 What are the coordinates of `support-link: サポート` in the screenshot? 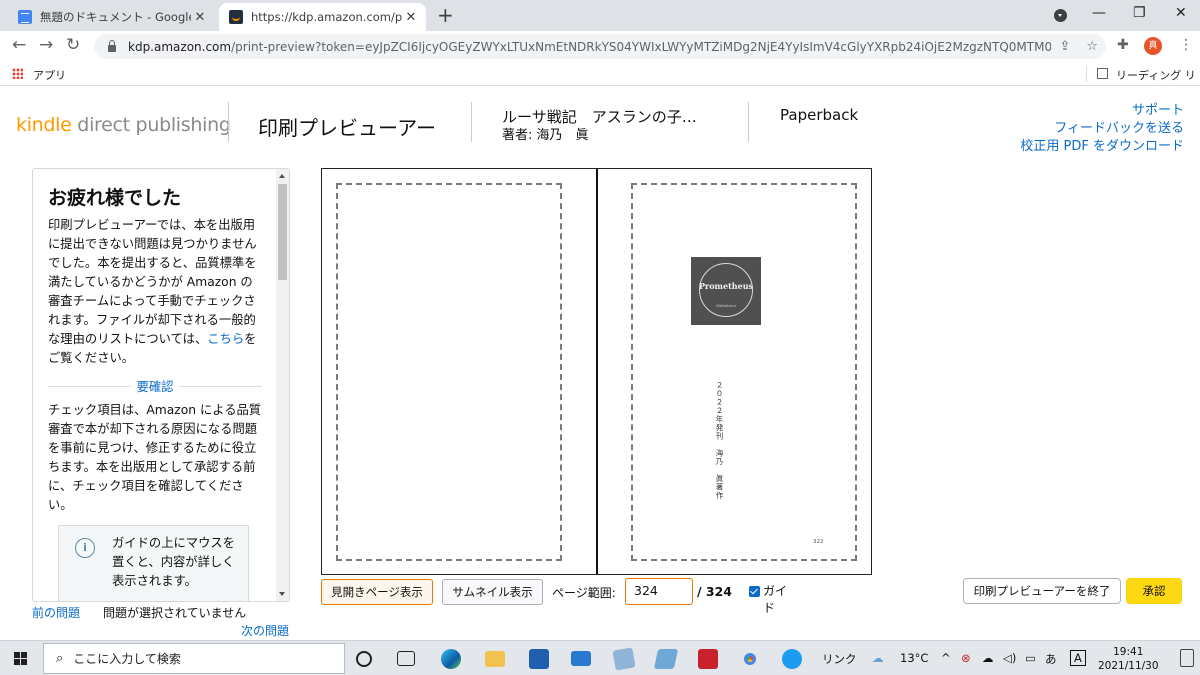 It's located at (1102, 111).